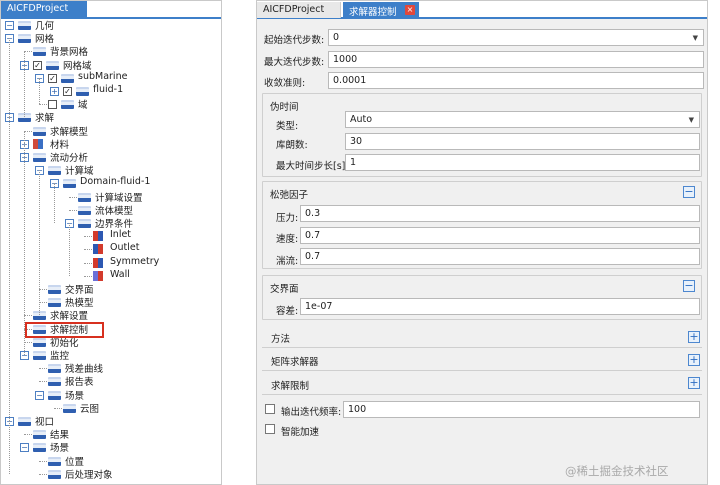 The image size is (720, 485). Describe the element at coordinates (111, 474) in the screenshot. I see `tree-node: 后处理对象` at that location.